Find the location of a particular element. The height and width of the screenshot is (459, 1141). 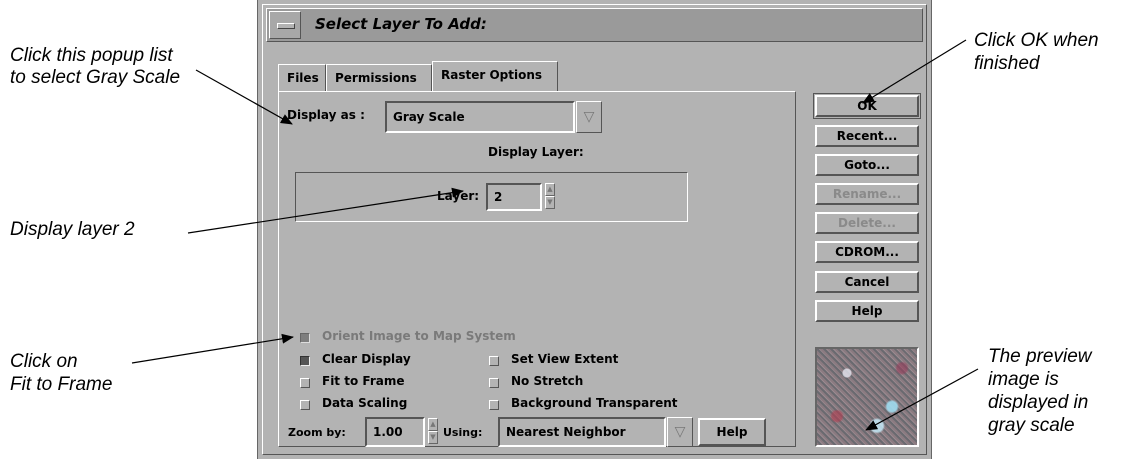

preview-image is located at coordinates (867, 397).